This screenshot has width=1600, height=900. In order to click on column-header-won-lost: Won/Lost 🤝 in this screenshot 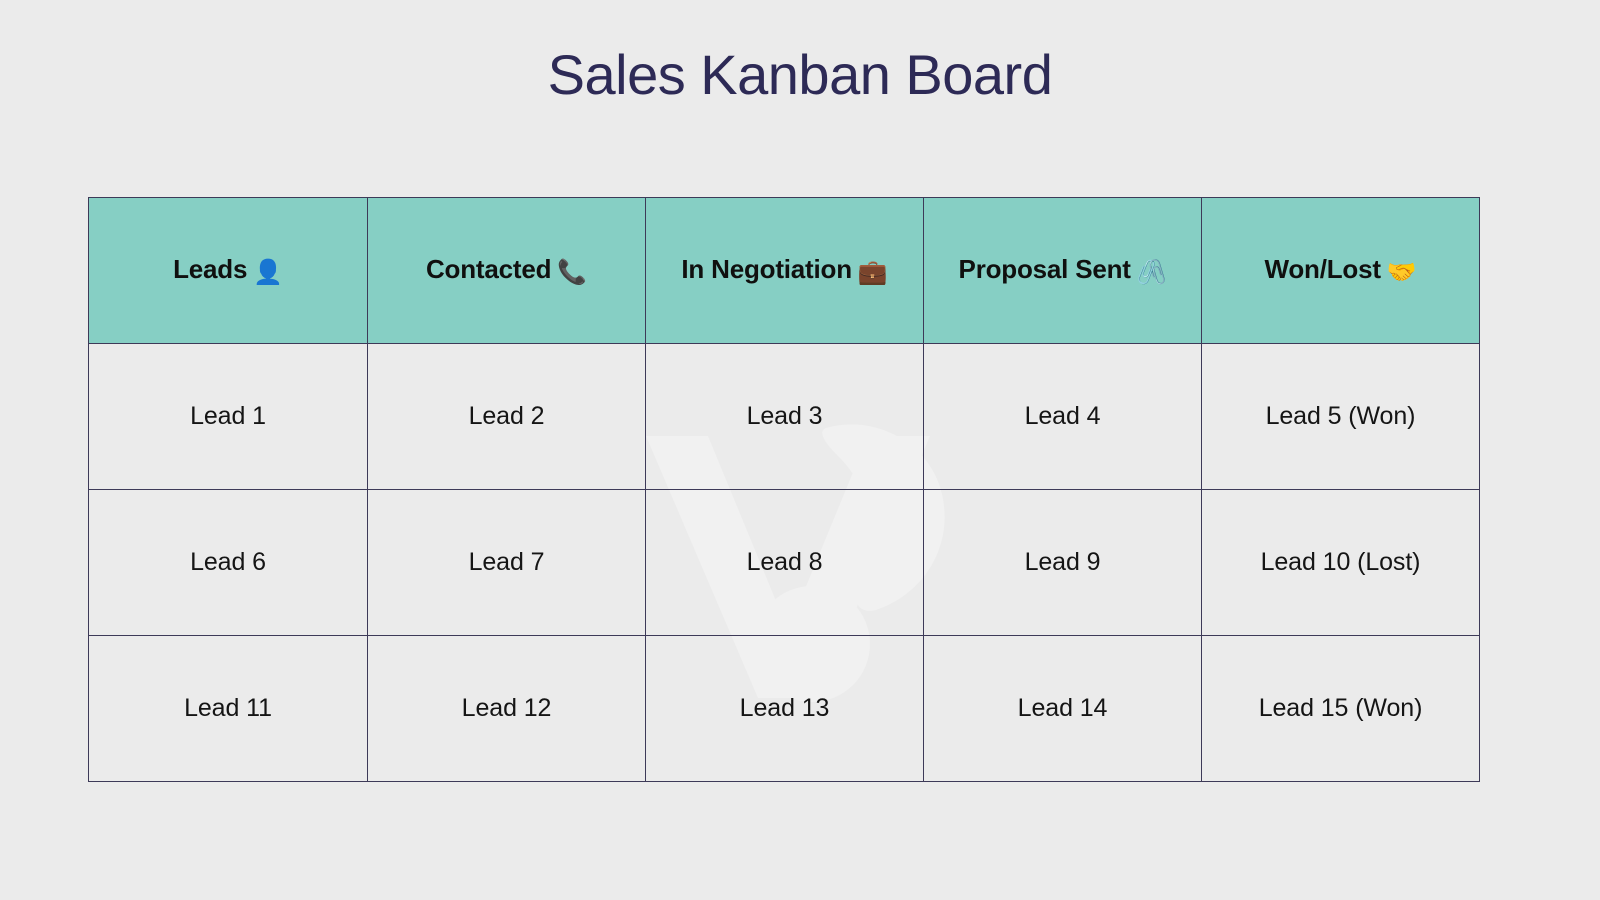, I will do `click(1340, 270)`.